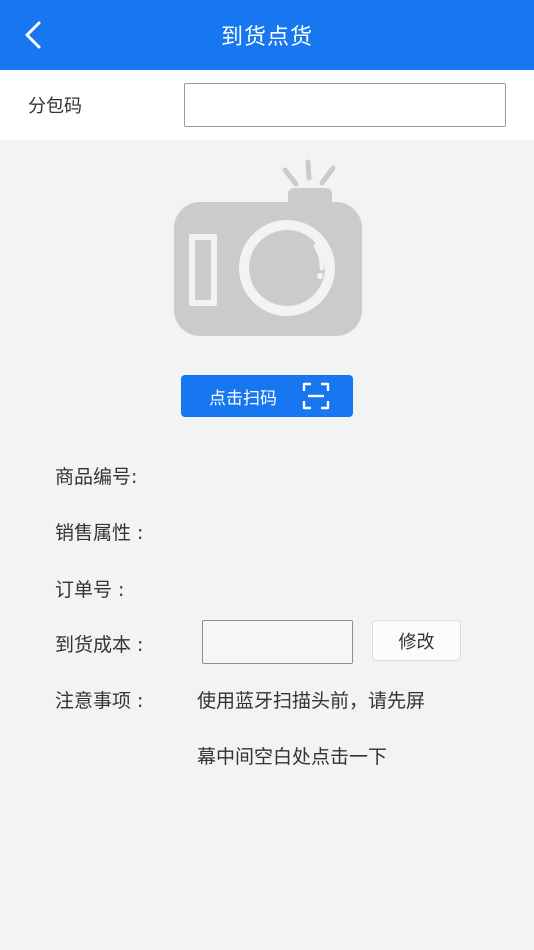 The image size is (534, 950). What do you see at coordinates (277, 642) in the screenshot?
I see `arrival-cost-input` at bounding box center [277, 642].